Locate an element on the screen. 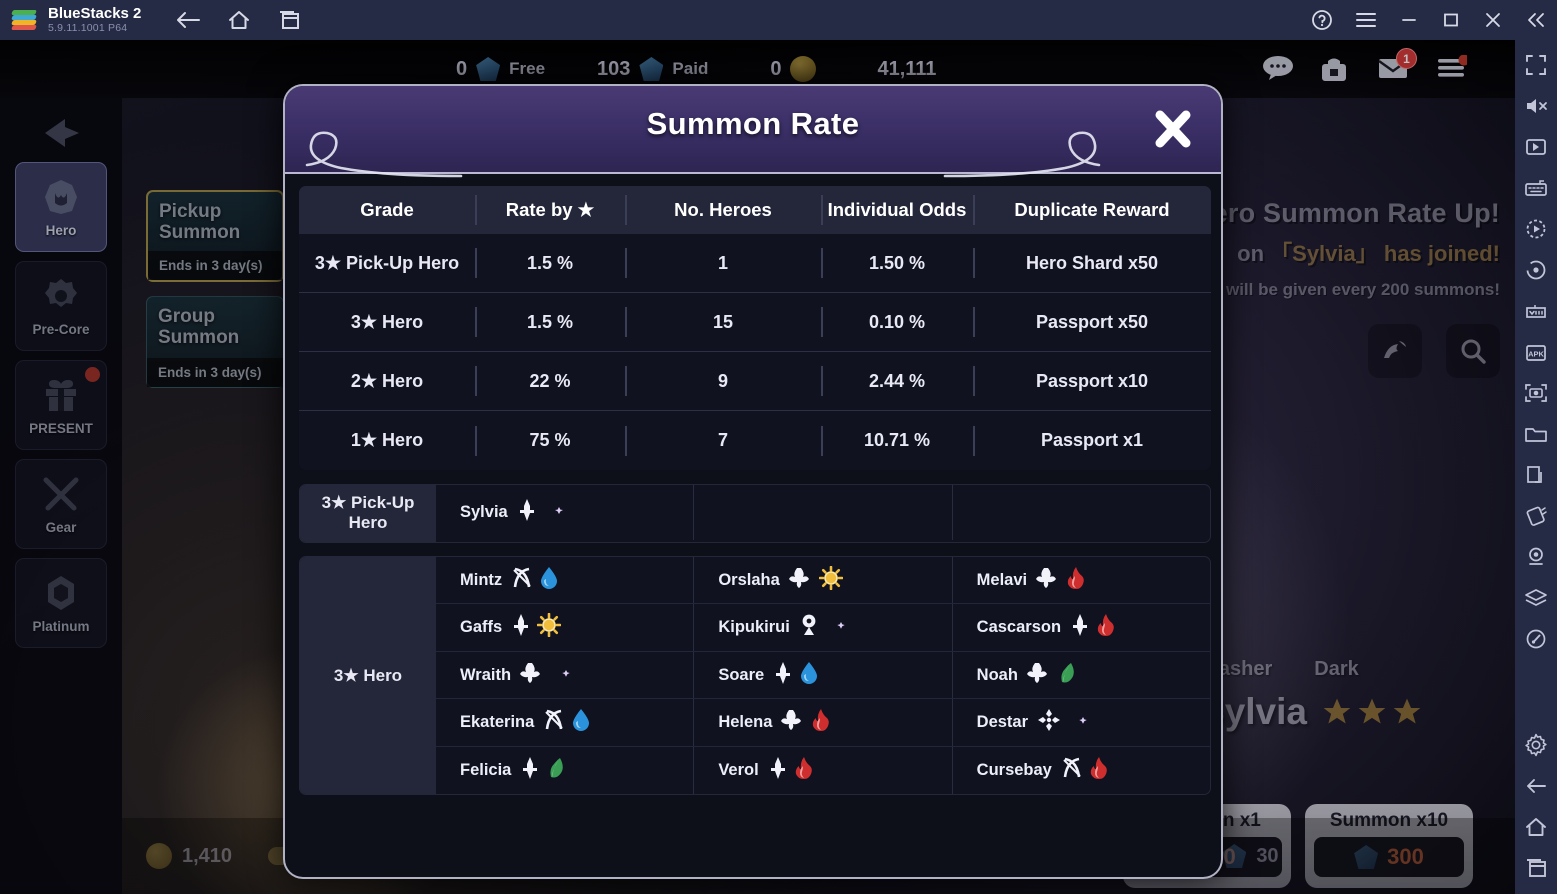  home-icon is located at coordinates (239, 20).